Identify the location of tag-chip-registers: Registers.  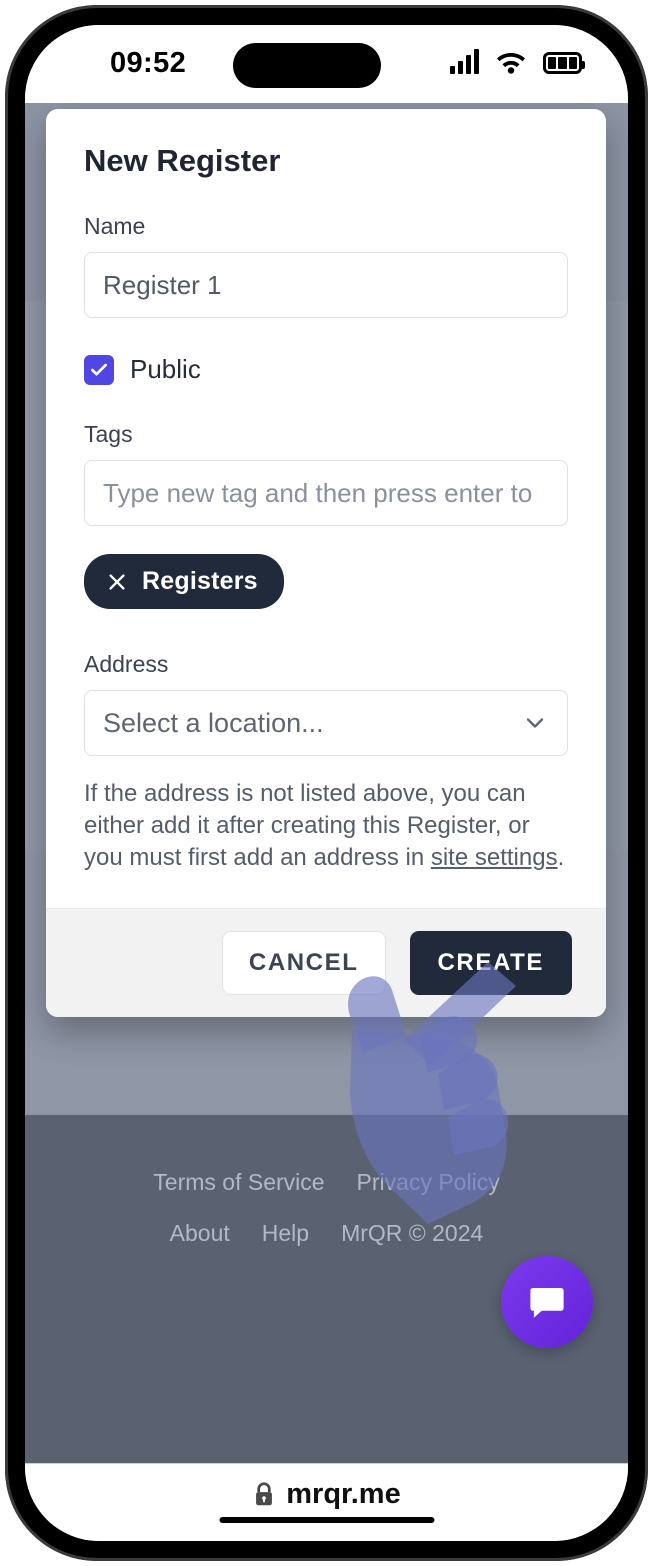
(184, 581).